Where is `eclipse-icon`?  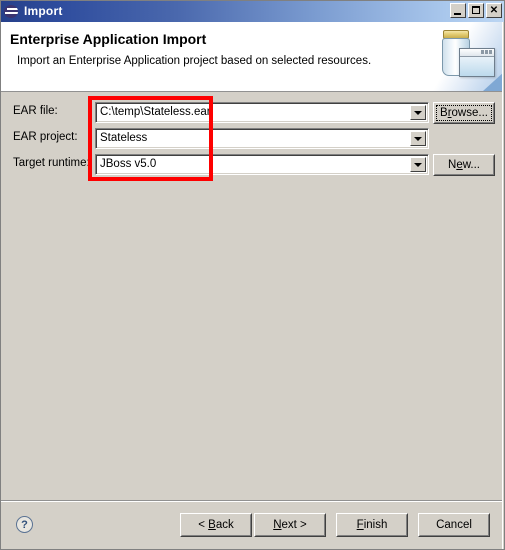
eclipse-icon is located at coordinates (12, 11).